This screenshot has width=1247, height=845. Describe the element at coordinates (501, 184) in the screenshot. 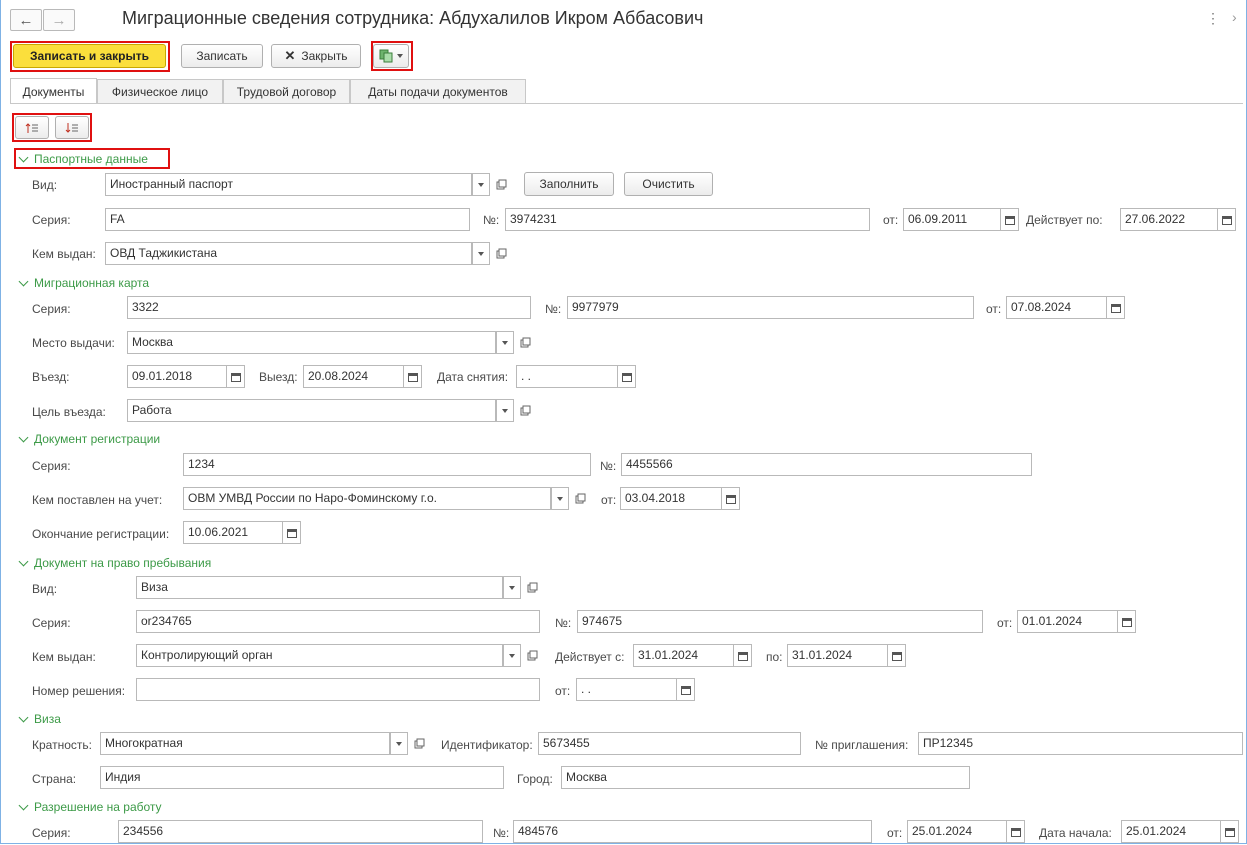

I see `passport-type-open-button` at that location.